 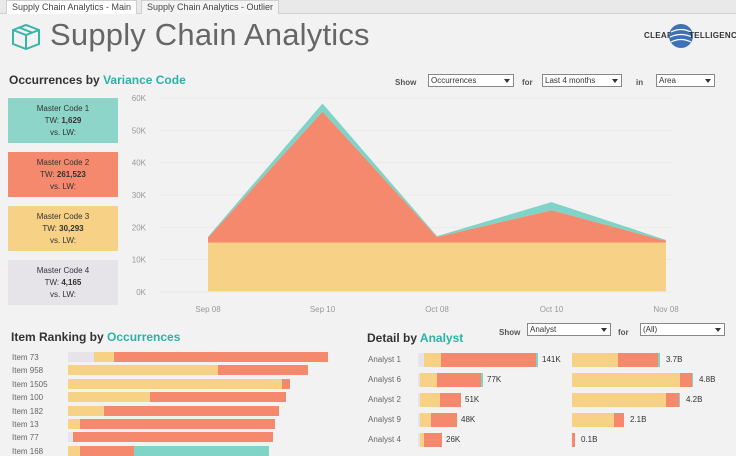 I want to click on x-tick-label: Oct 10, so click(x=552, y=309).